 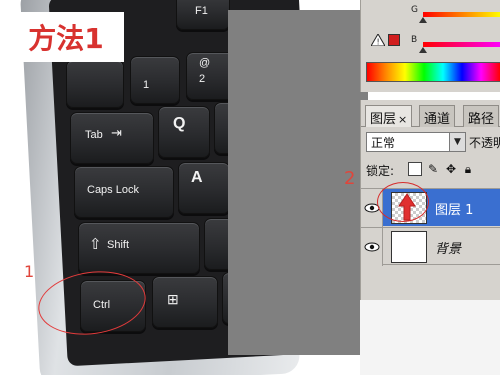 I want to click on chevron-down-icon: ▼, so click(x=457, y=142).